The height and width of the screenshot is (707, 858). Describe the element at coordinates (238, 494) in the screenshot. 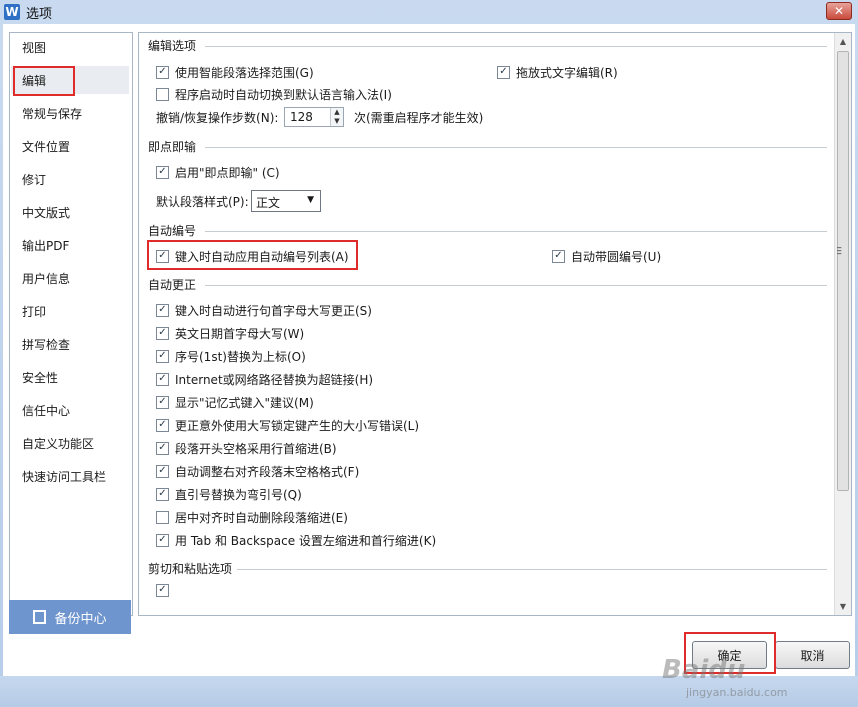

I see `option-label: 直引号替换为弯引号(Q)` at that location.